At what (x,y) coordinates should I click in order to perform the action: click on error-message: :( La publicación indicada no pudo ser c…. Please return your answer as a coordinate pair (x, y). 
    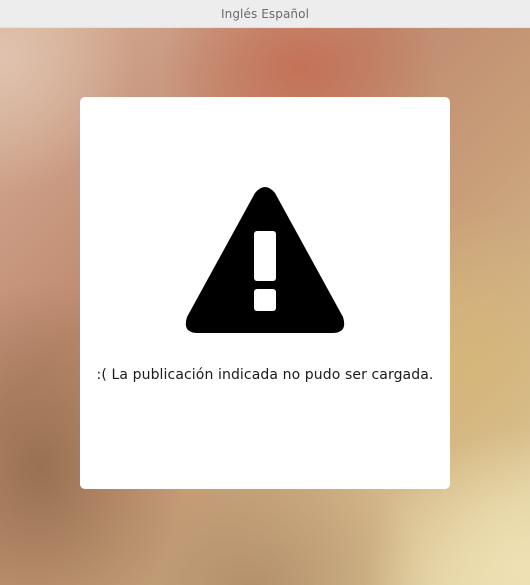
    Looking at the image, I should click on (265, 375).